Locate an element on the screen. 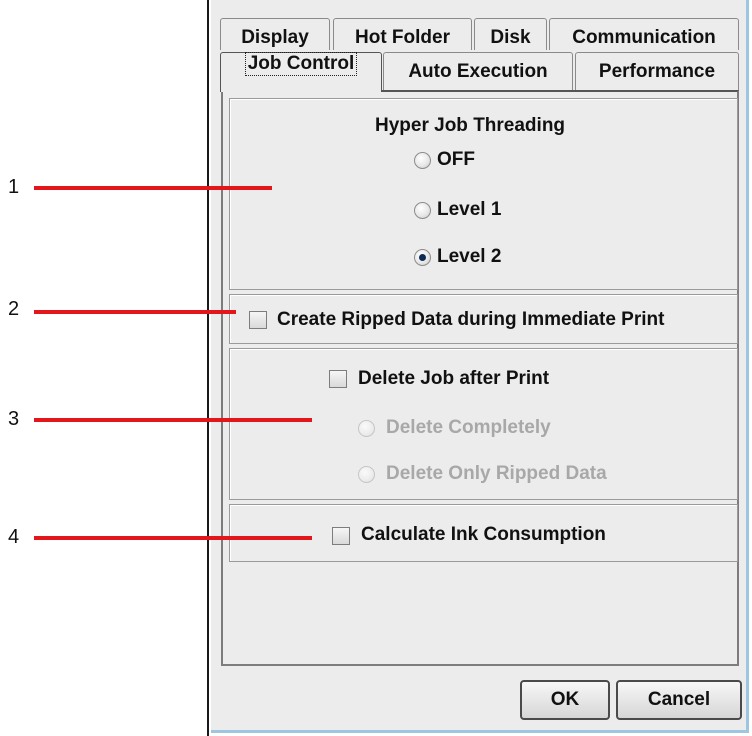 The image size is (752, 736). tab-auto-execution-label: Auto Execution is located at coordinates (478, 71).